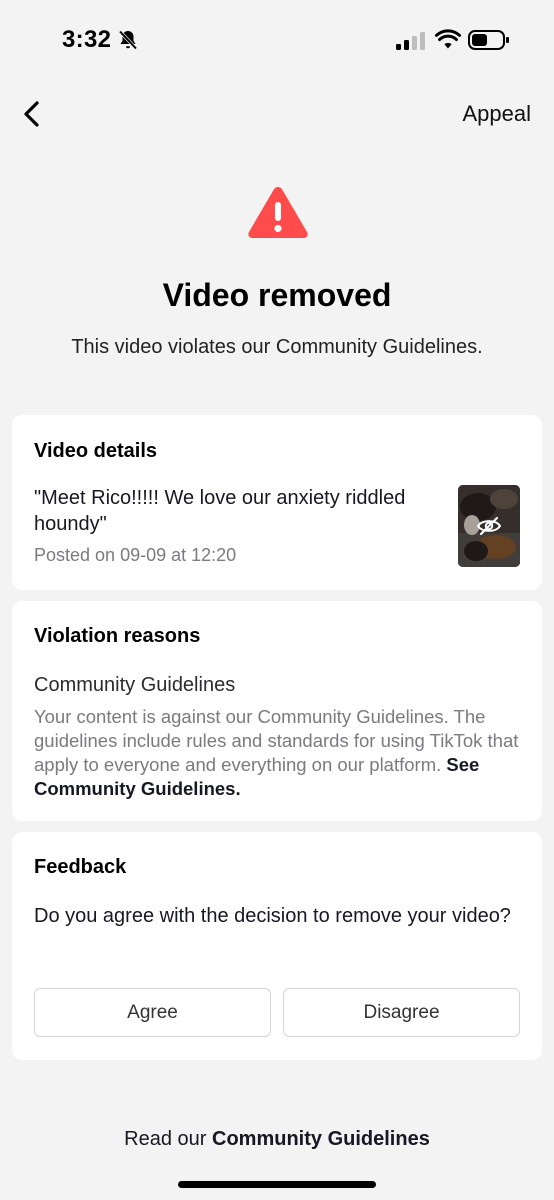  I want to click on violation-reasons-title: Violation reasons, so click(117, 636).